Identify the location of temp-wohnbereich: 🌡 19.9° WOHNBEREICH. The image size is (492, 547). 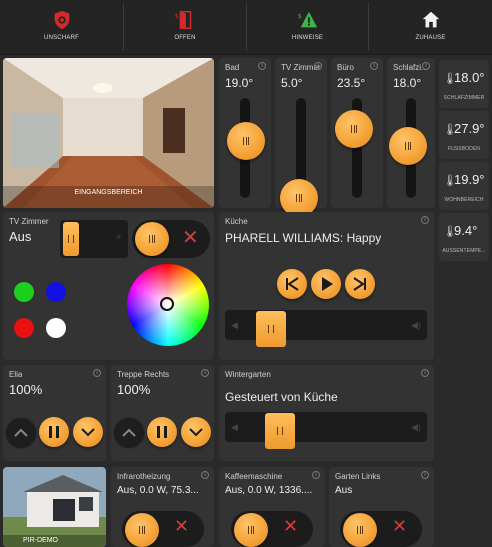
(464, 186).